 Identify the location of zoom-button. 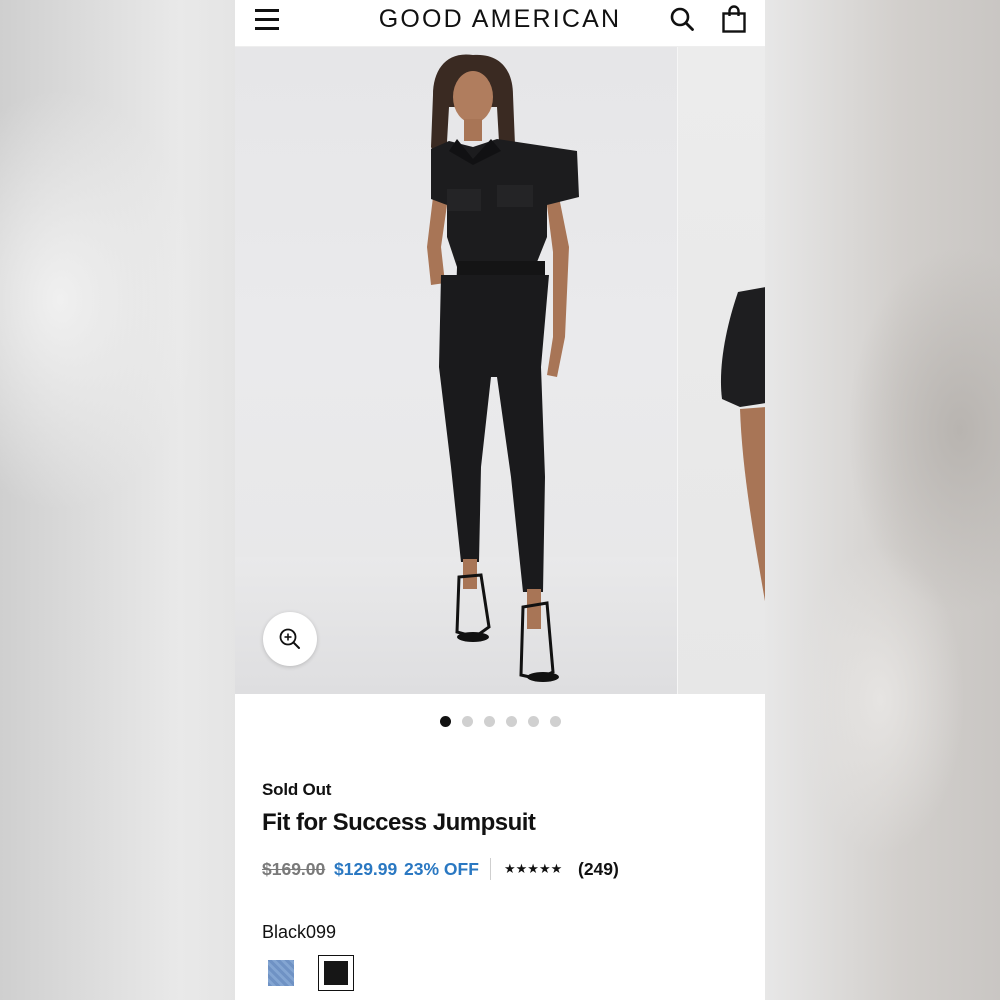
(290, 639).